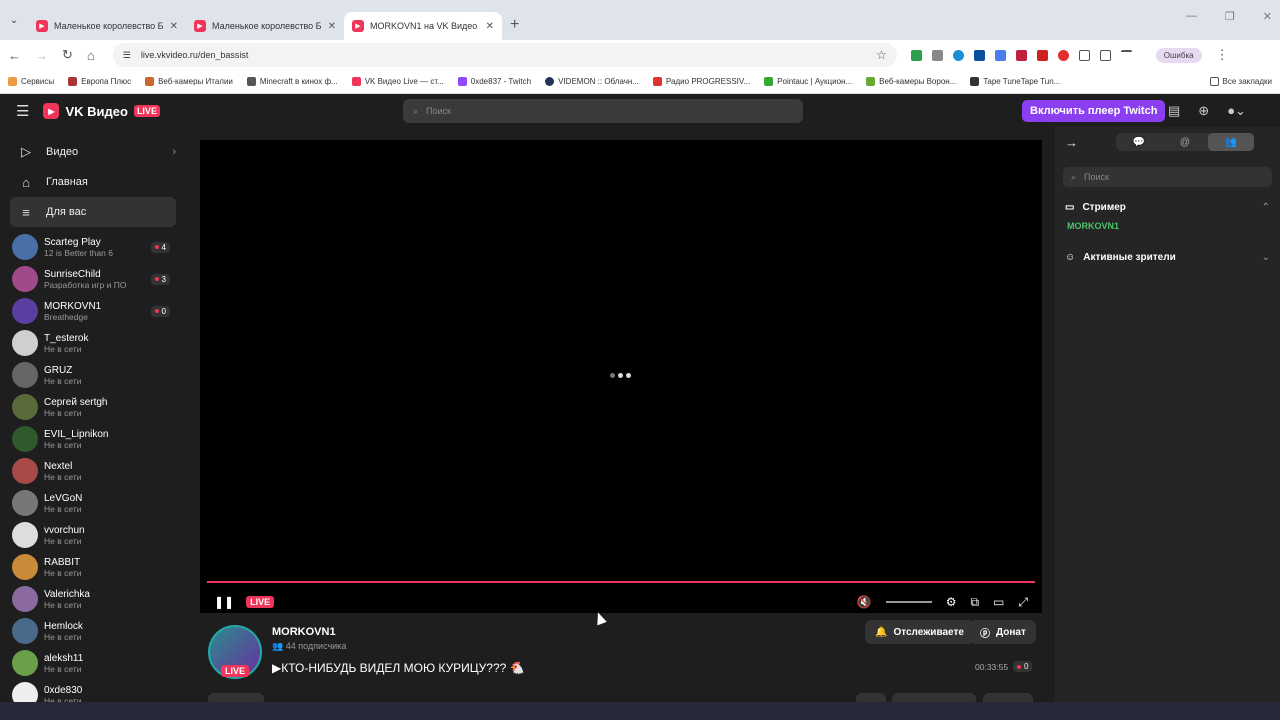 The image size is (1280, 720). Describe the element at coordinates (1167, 177) in the screenshot. I see `viewer-search-input: ⌕ Поиск` at that location.